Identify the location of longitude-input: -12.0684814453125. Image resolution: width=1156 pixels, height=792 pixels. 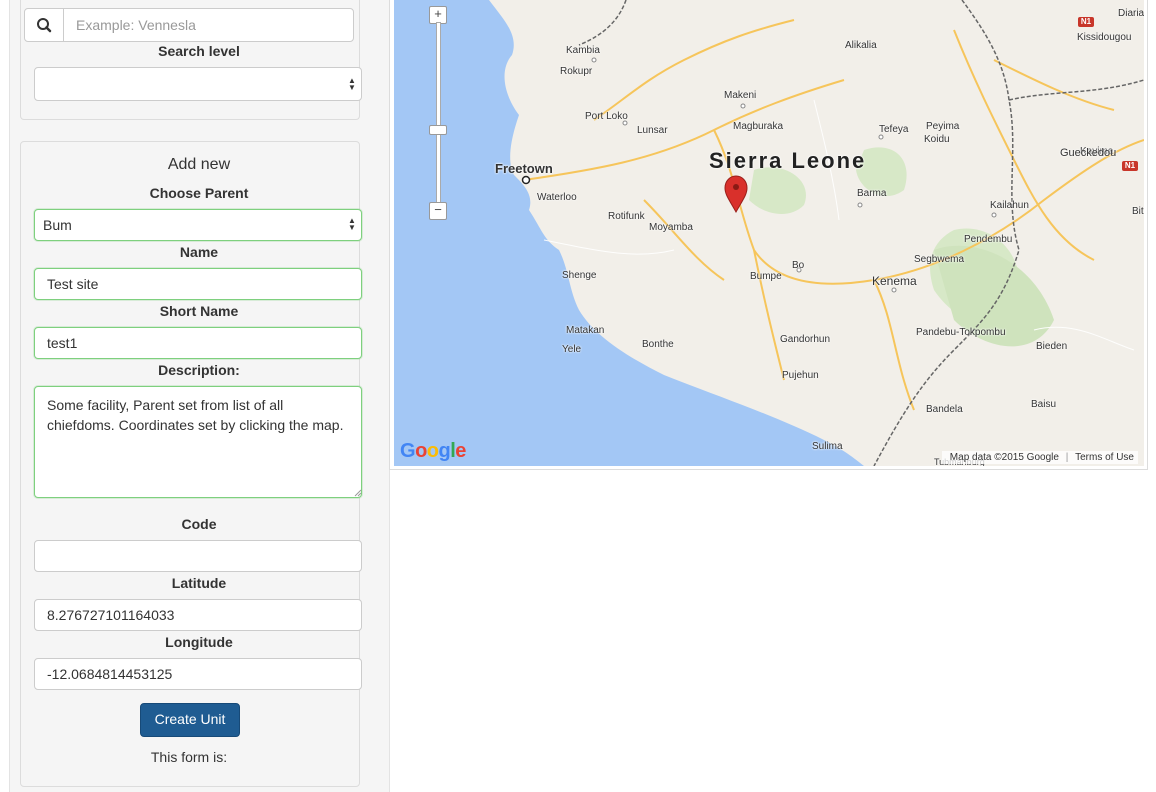
(198, 674).